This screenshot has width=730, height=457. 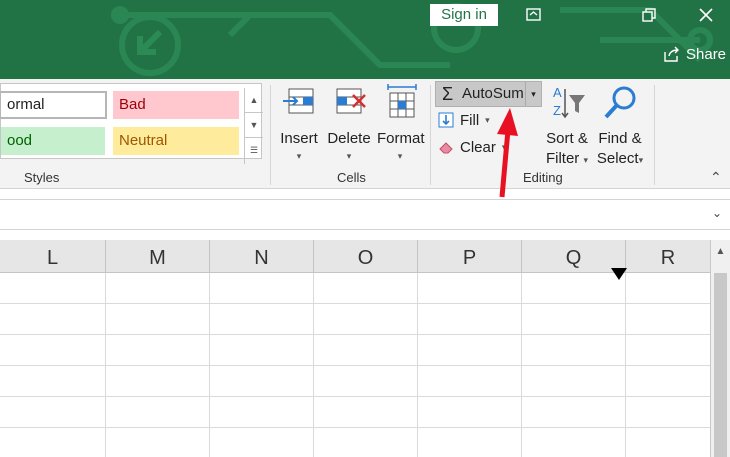 What do you see at coordinates (720, 365) in the screenshot?
I see `scrollbar-thumb` at bounding box center [720, 365].